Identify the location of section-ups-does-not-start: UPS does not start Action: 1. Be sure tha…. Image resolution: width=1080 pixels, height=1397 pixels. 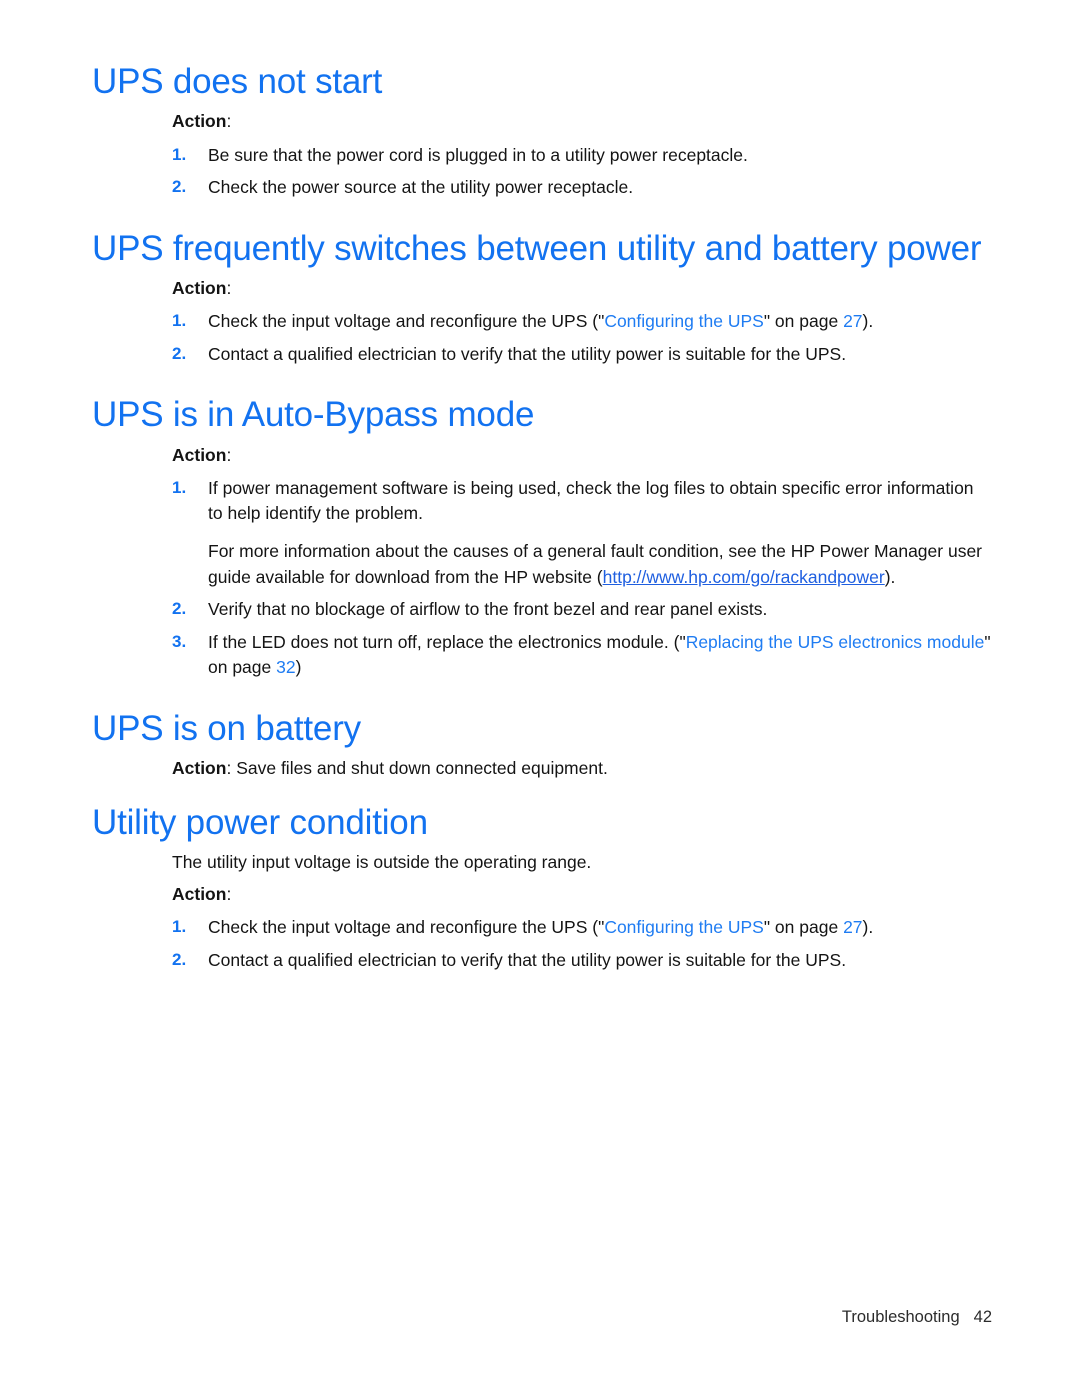
(542, 131).